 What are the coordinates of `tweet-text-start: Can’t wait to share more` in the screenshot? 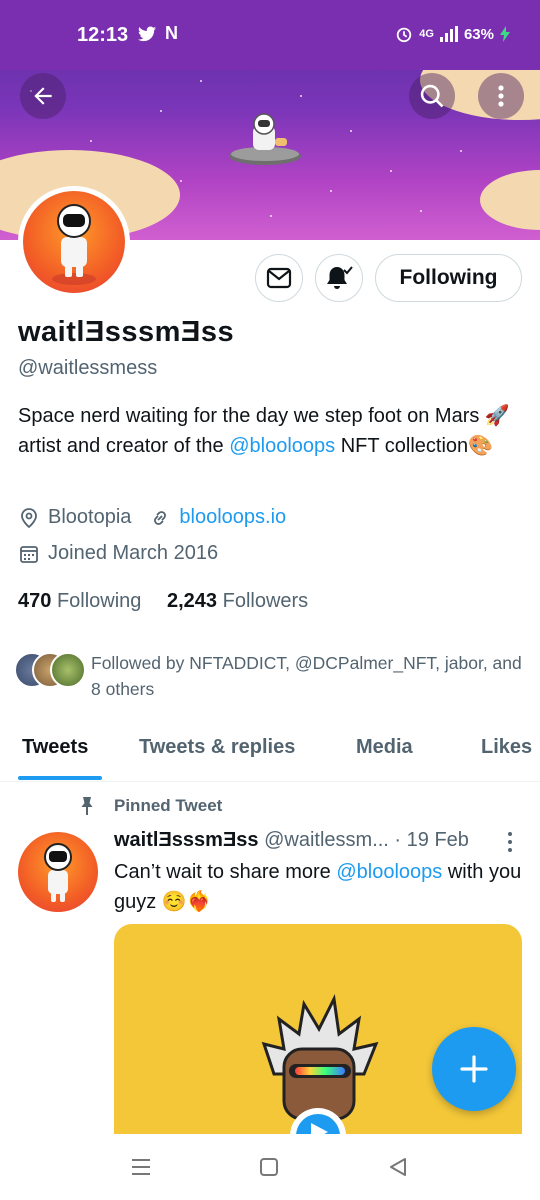 It's located at (225, 872).